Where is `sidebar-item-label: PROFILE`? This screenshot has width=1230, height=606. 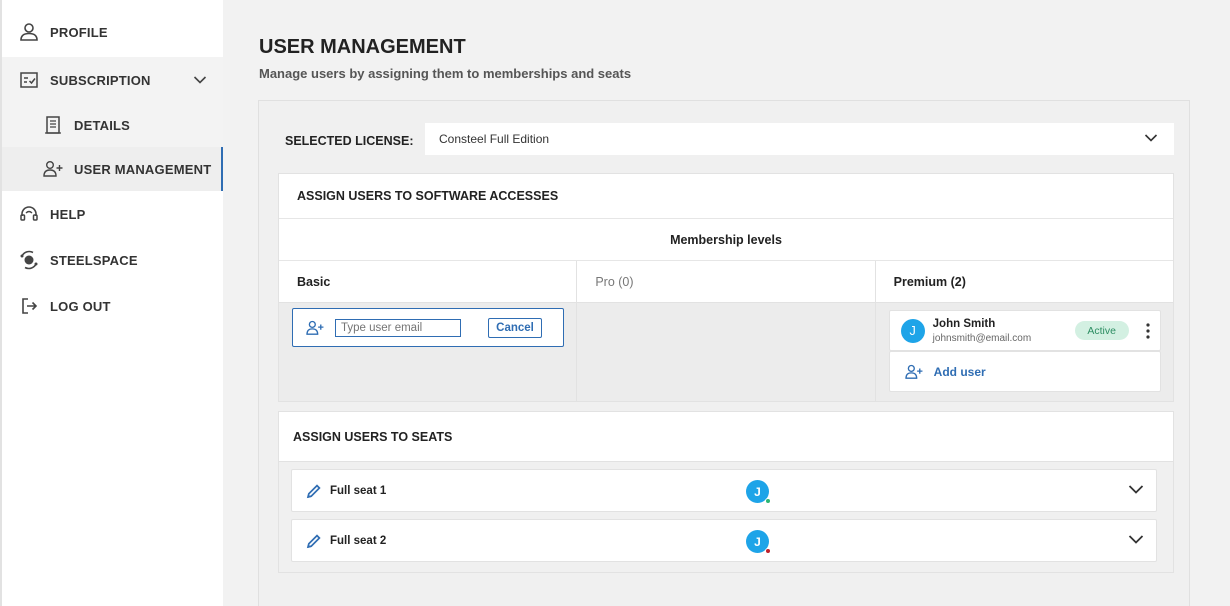 sidebar-item-label: PROFILE is located at coordinates (79, 32).